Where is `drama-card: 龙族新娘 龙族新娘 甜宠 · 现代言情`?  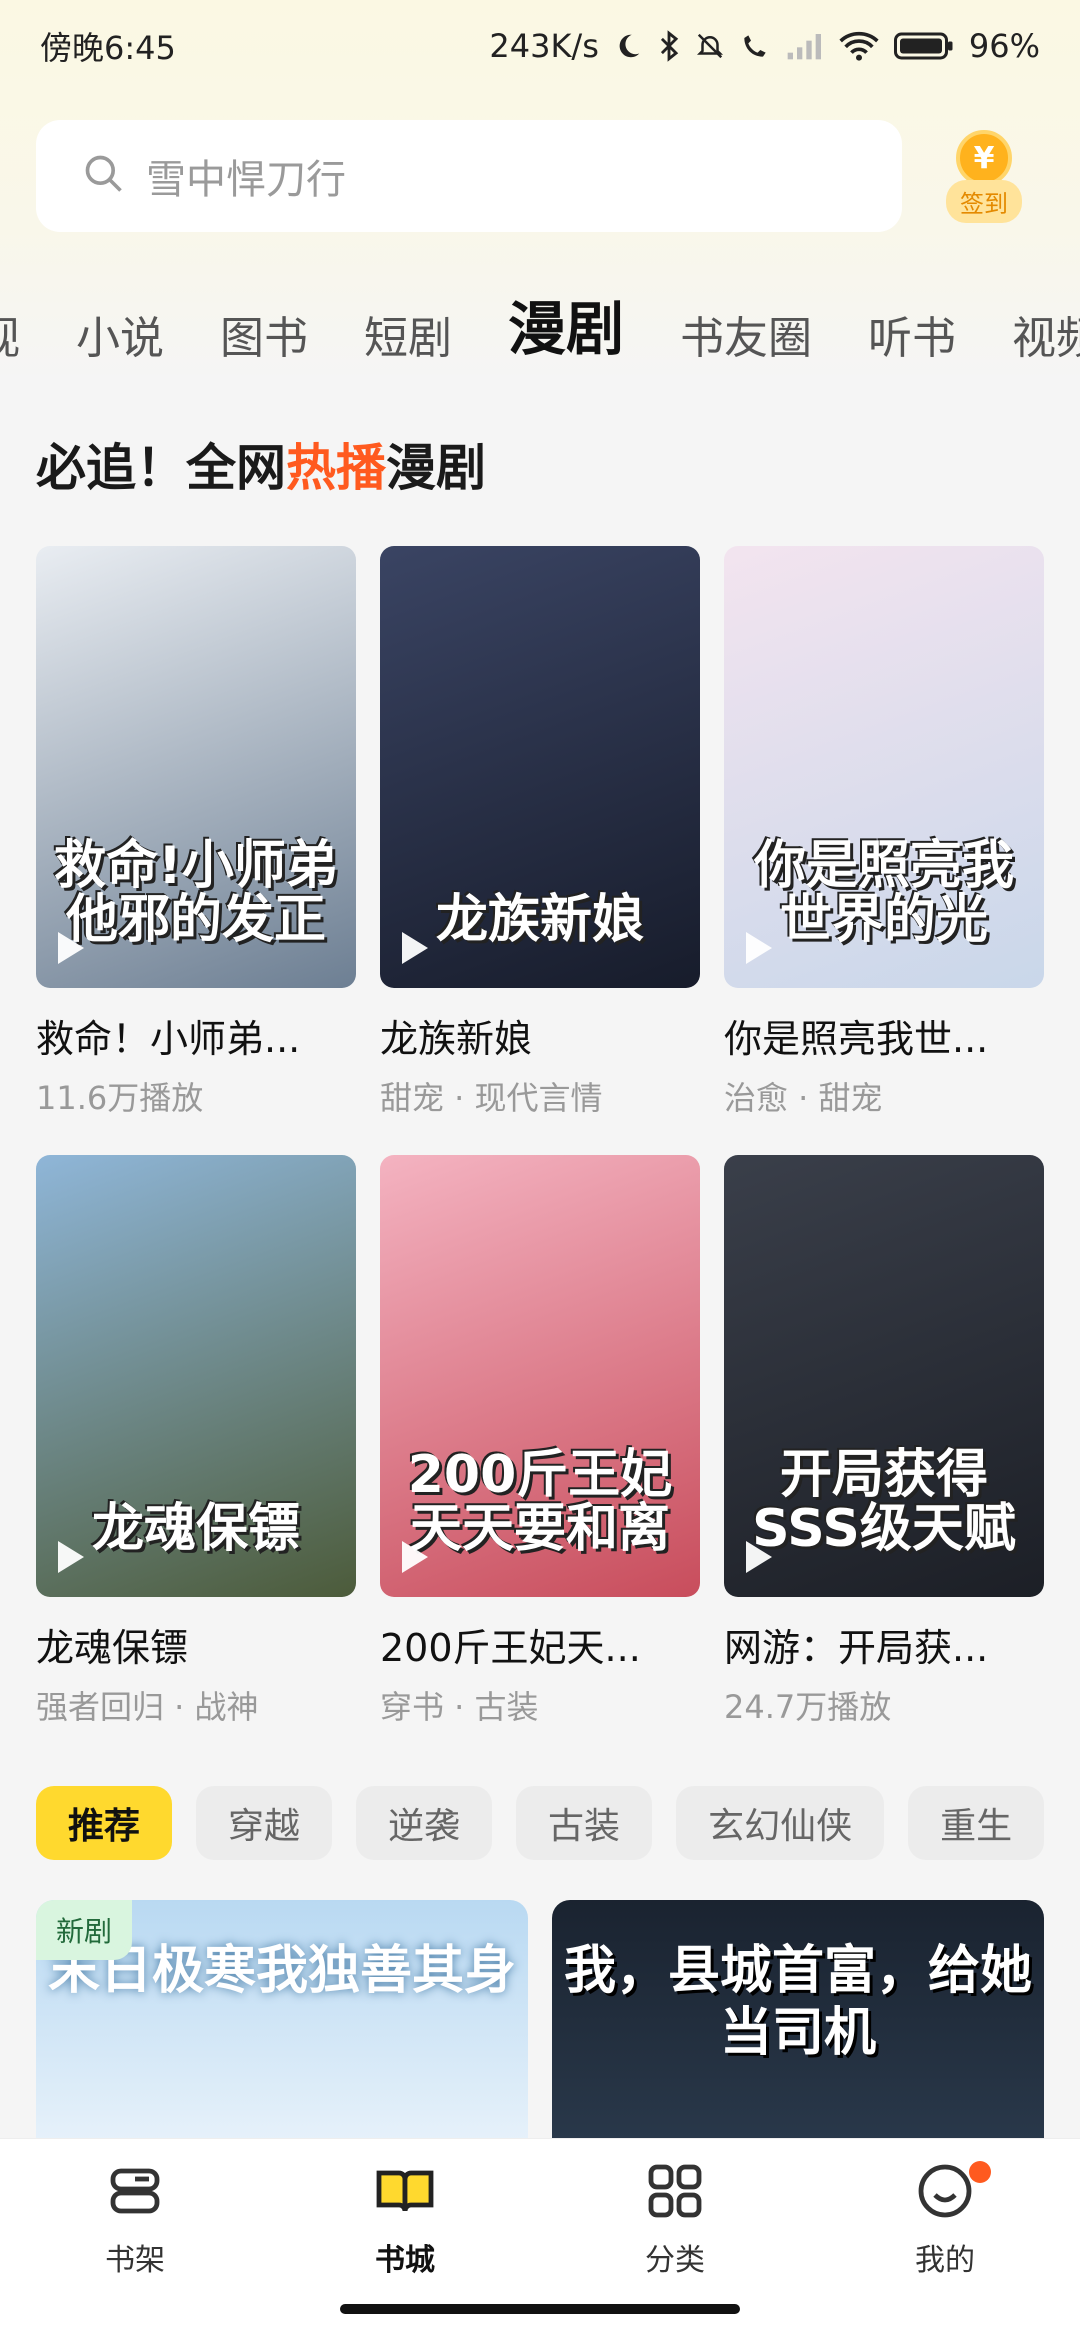 drama-card: 龙族新娘 龙族新娘 甜宠 · 现代言情 is located at coordinates (540, 832).